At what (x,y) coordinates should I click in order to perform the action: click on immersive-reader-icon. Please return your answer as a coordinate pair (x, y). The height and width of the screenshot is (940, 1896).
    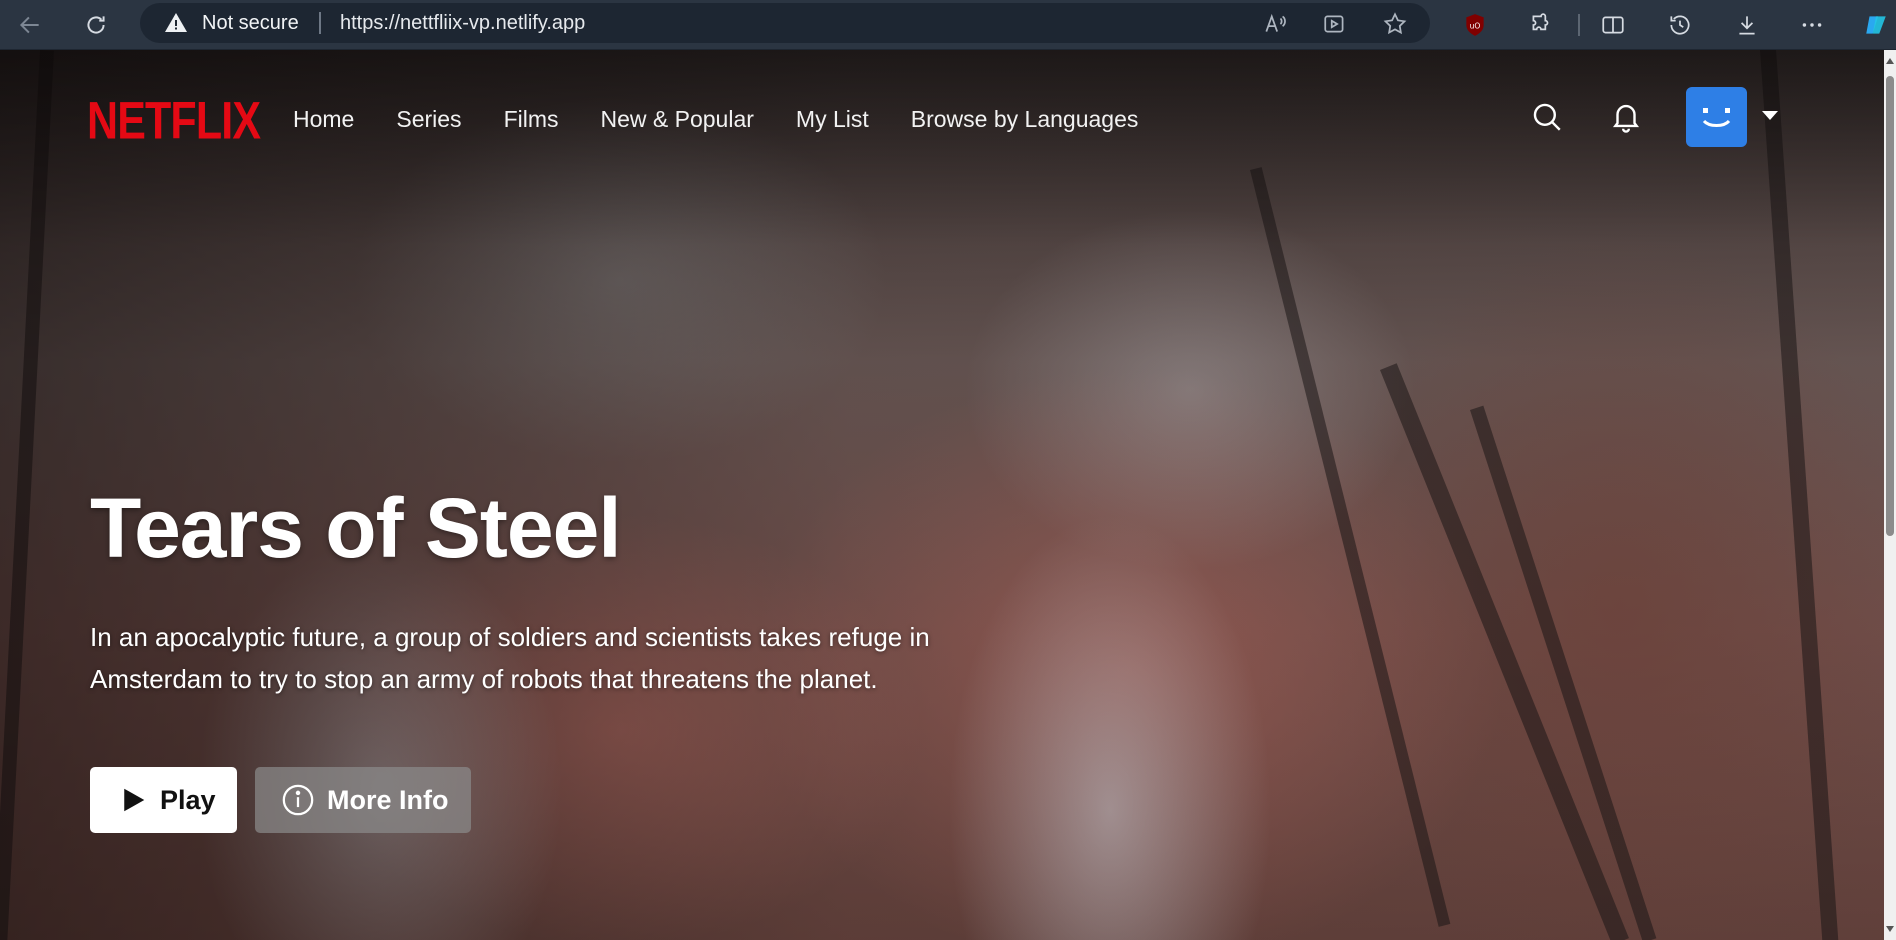
    Looking at the image, I should click on (1335, 24).